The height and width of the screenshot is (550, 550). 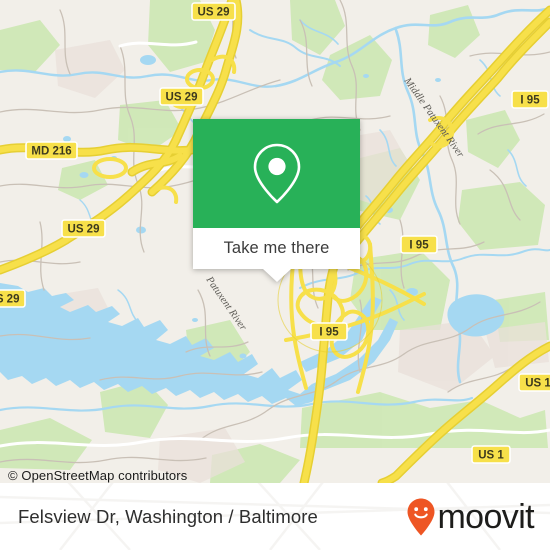 I want to click on take-me-there-label: Take me there, so click(x=276, y=248).